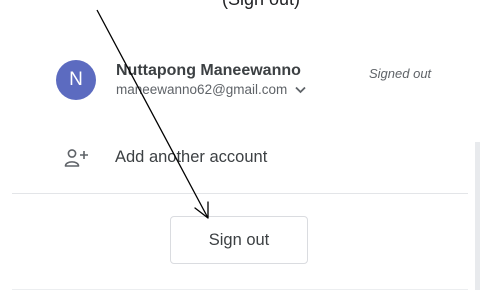  Describe the element at coordinates (477, 216) in the screenshot. I see `scrollbar` at that location.